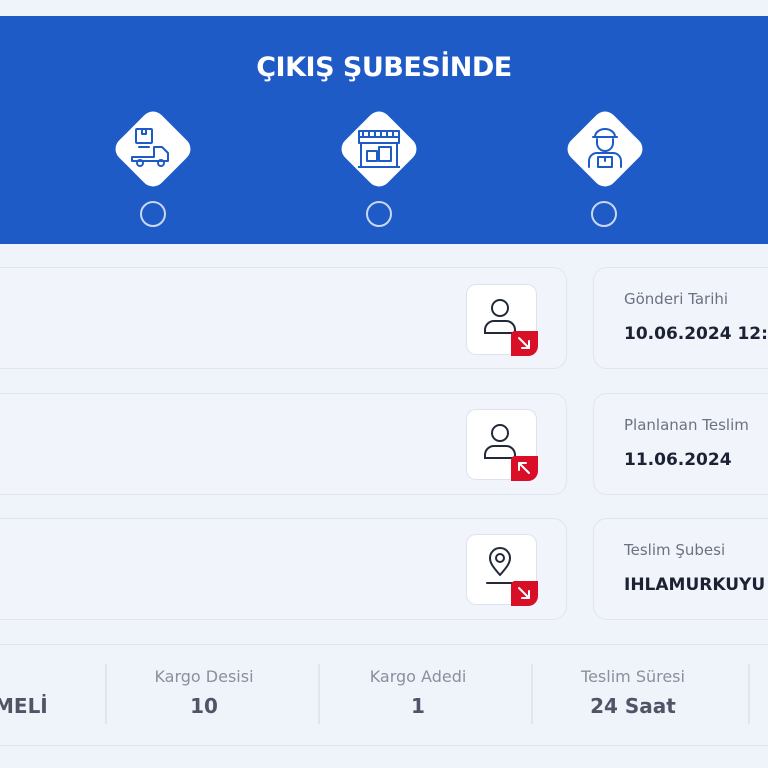 This screenshot has width=768, height=768. What do you see at coordinates (24, 706) in the screenshot?
I see `stat-payment-type-value: MELİ` at bounding box center [24, 706].